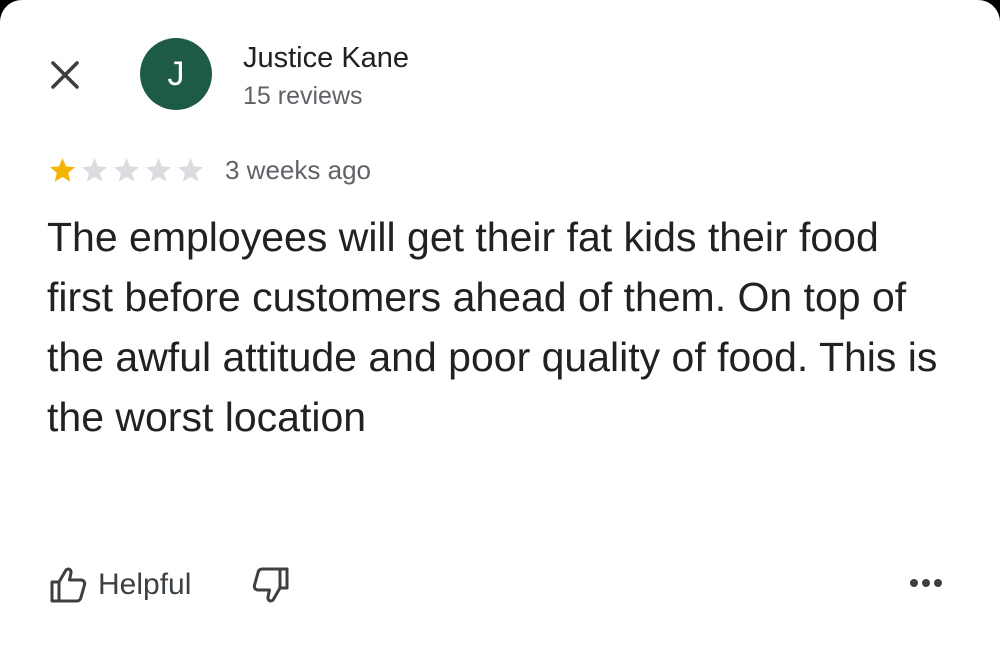 The image size is (1000, 654). I want to click on star-rating, so click(128, 170).